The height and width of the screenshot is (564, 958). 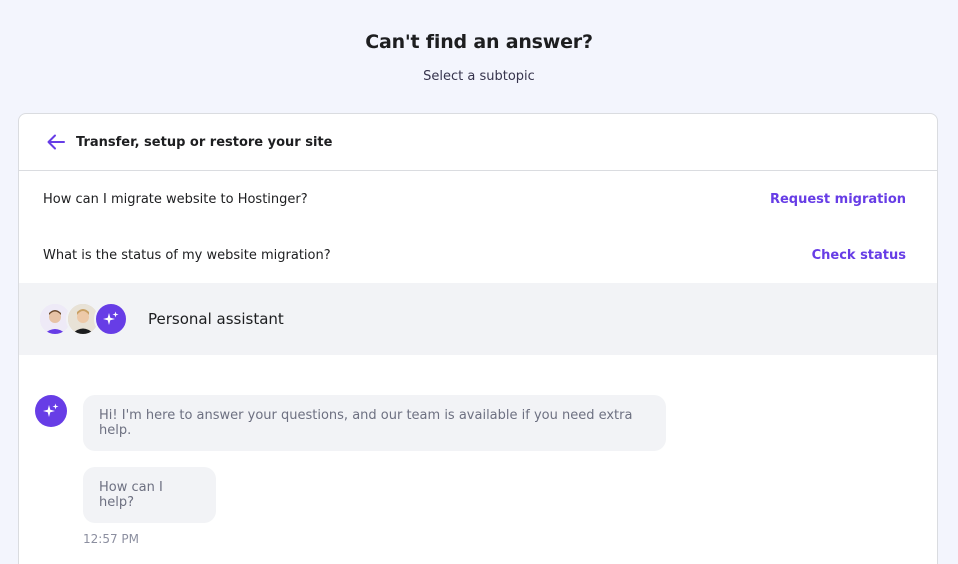 I want to click on assistant-name: Personal assistant, so click(x=216, y=319).